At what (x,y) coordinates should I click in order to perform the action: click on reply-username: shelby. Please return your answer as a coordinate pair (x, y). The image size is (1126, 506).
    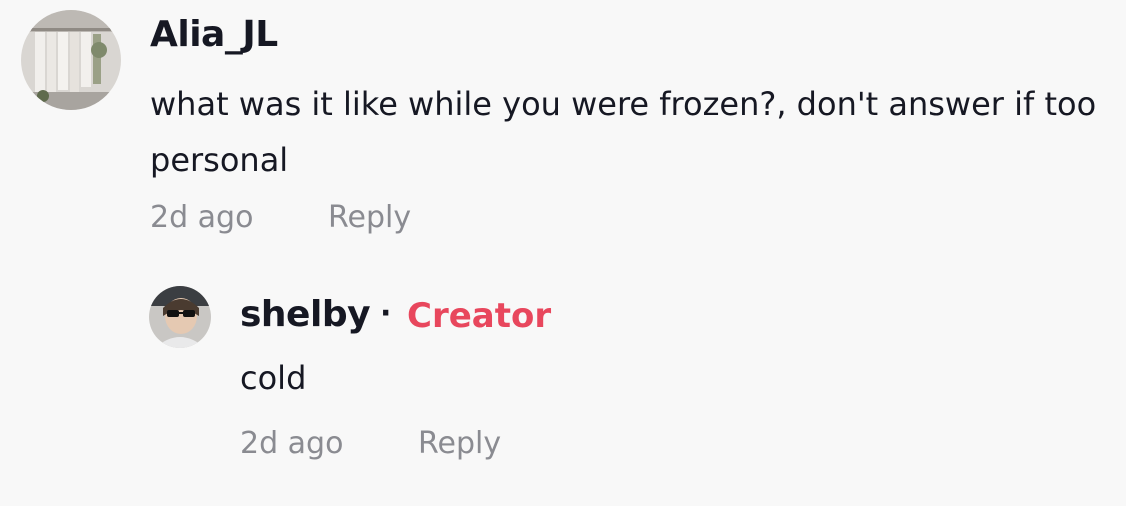
    Looking at the image, I should click on (305, 314).